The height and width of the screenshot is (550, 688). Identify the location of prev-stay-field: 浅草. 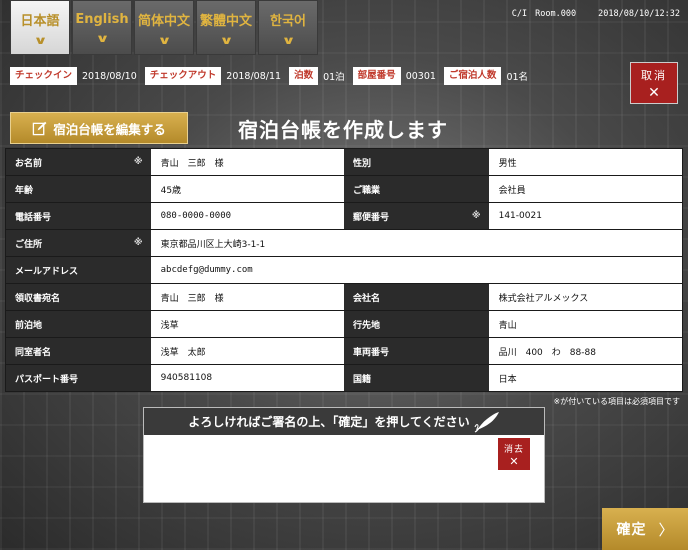
(247, 324).